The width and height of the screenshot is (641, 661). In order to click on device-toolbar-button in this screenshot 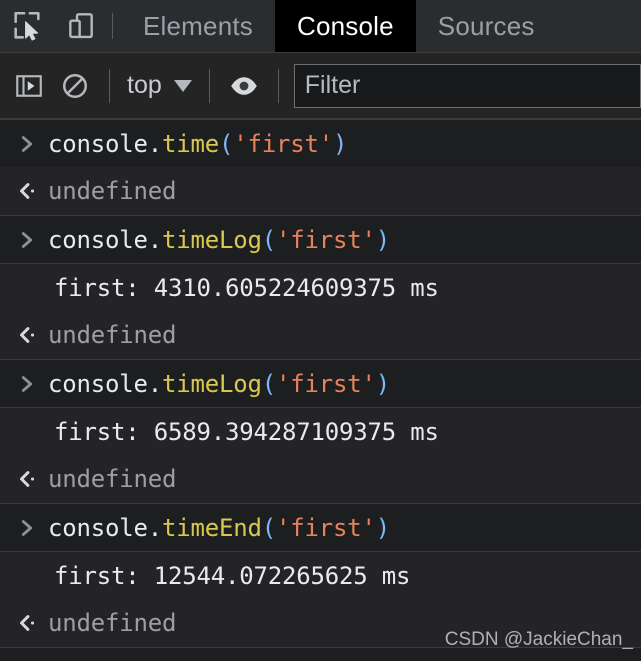, I will do `click(81, 26)`.